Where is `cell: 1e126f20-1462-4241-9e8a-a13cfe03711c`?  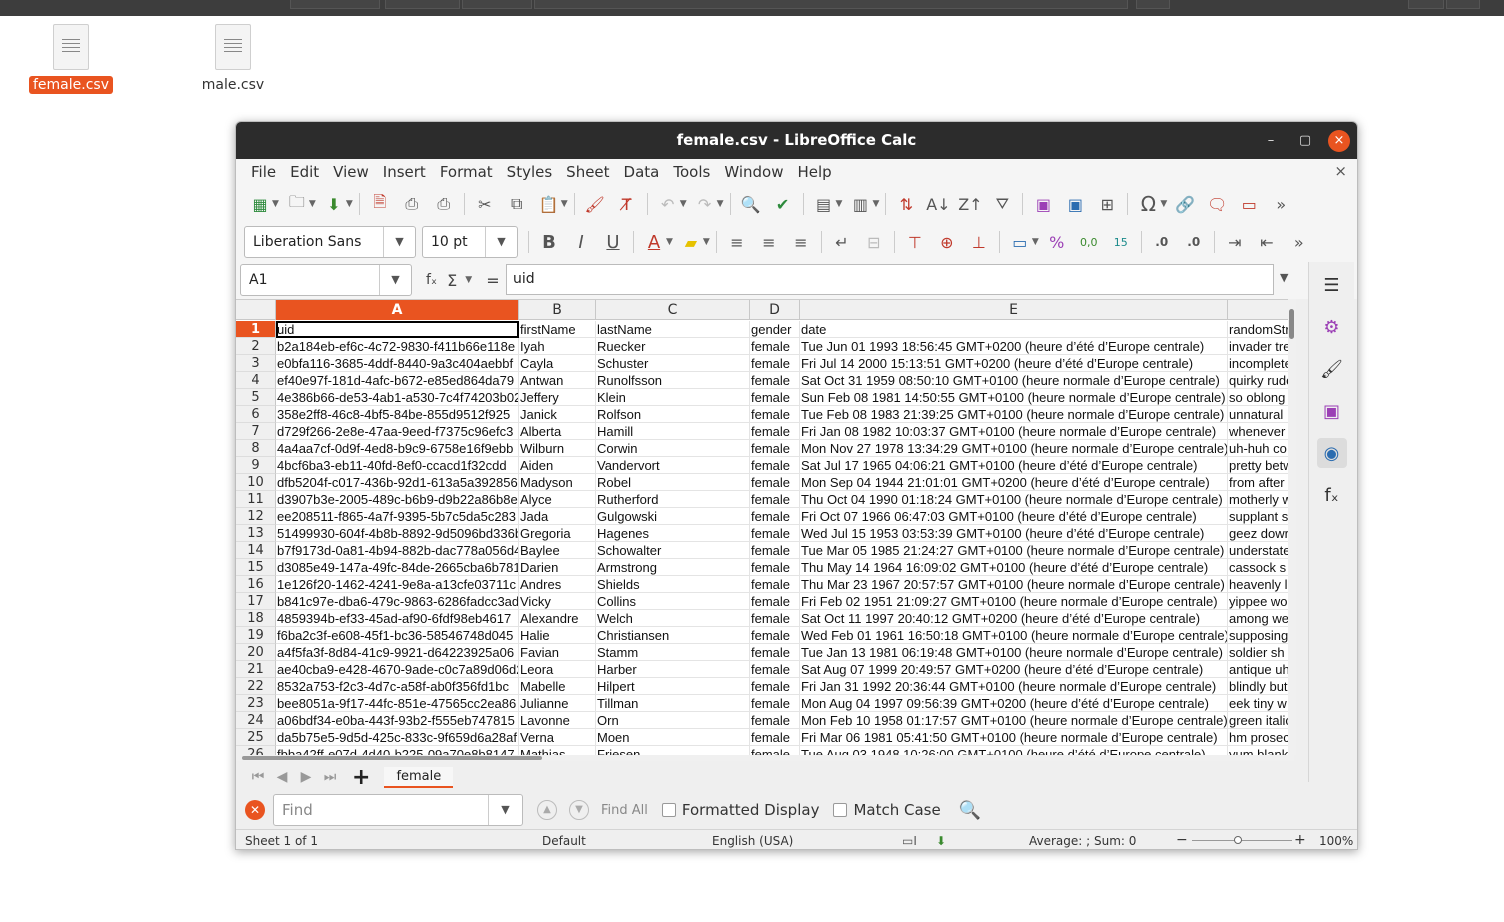 cell: 1e126f20-1462-4241-9e8a-a13cfe03711c is located at coordinates (397, 584).